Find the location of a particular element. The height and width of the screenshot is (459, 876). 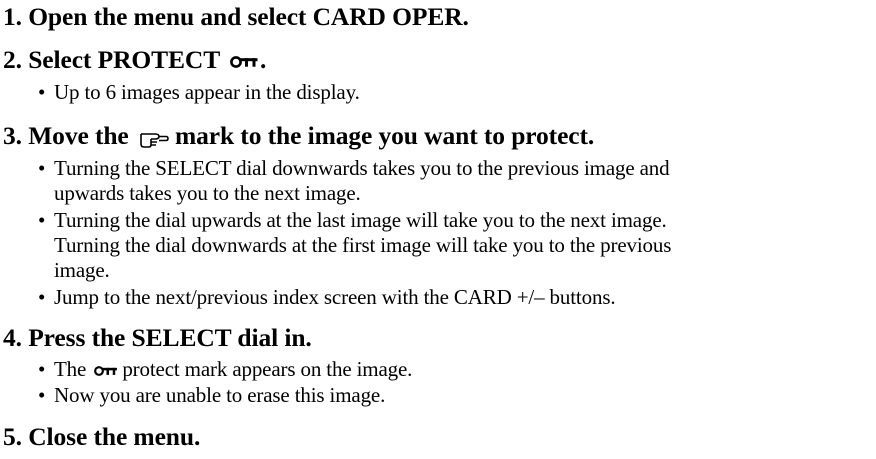

list-item: • Up to 6 images appear in the display. is located at coordinates (199, 92).